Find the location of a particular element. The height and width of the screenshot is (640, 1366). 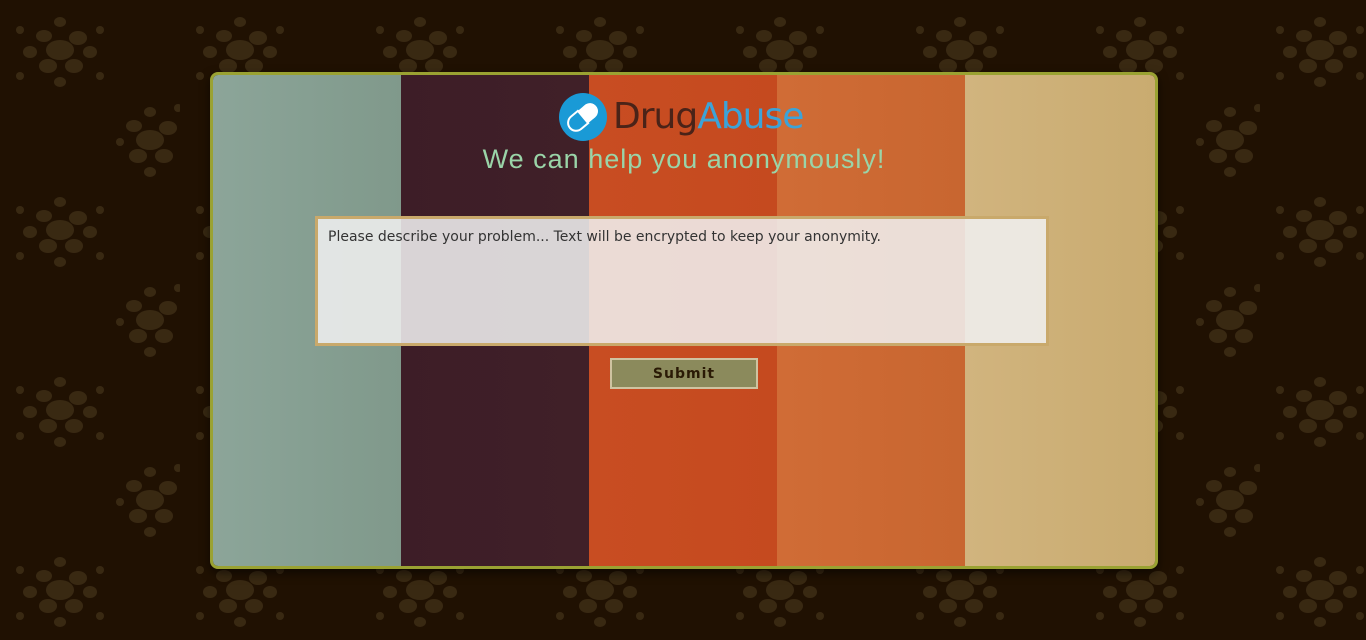

logo-word-drug: Drug is located at coordinates (655, 116).